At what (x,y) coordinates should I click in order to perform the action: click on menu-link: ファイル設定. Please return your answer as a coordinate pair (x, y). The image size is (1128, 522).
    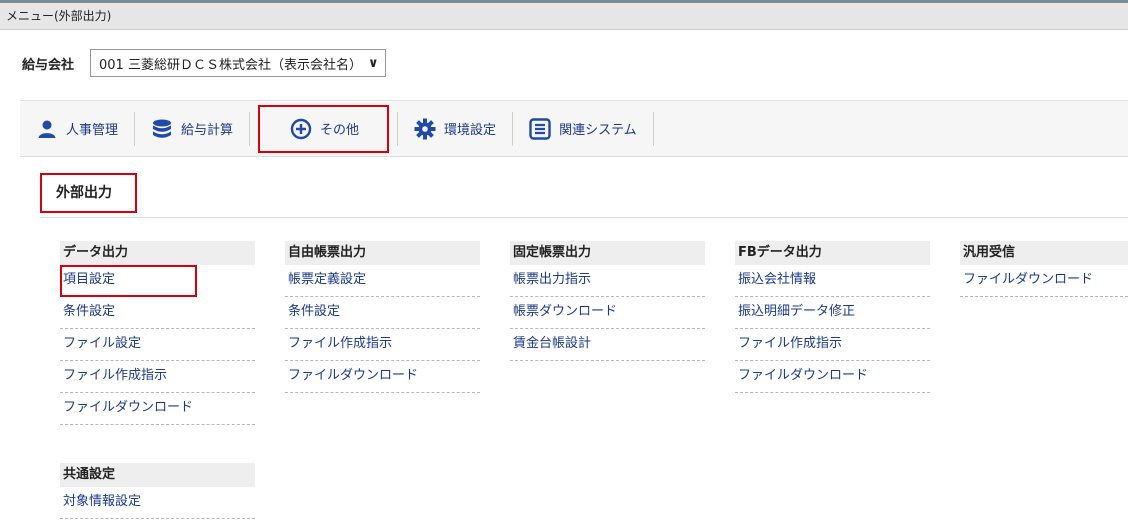
    Looking at the image, I should click on (157, 345).